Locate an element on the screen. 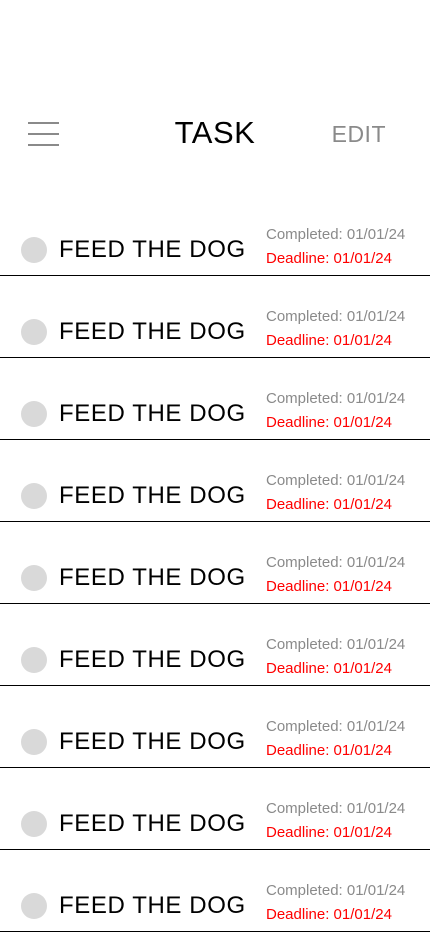 The height and width of the screenshot is (932, 430). app-header: TASK EDIT is located at coordinates (215, 134).